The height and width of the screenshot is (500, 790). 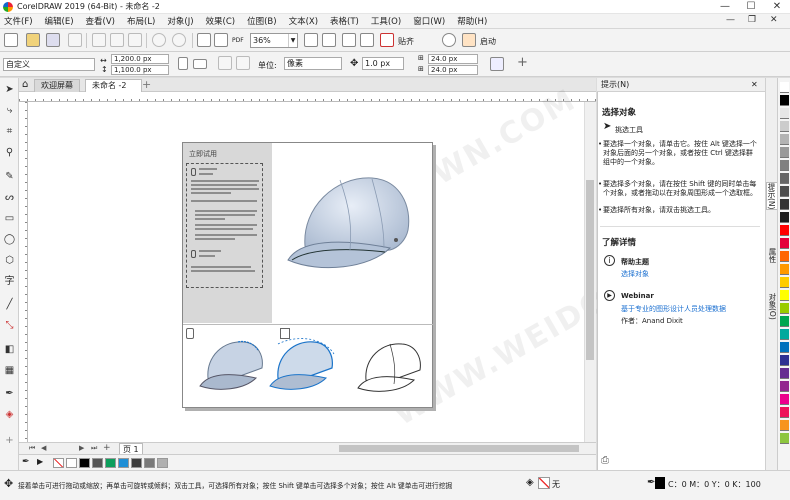 What do you see at coordinates (221, 21) in the screenshot?
I see `menu-effects: 效果(C)` at bounding box center [221, 21].